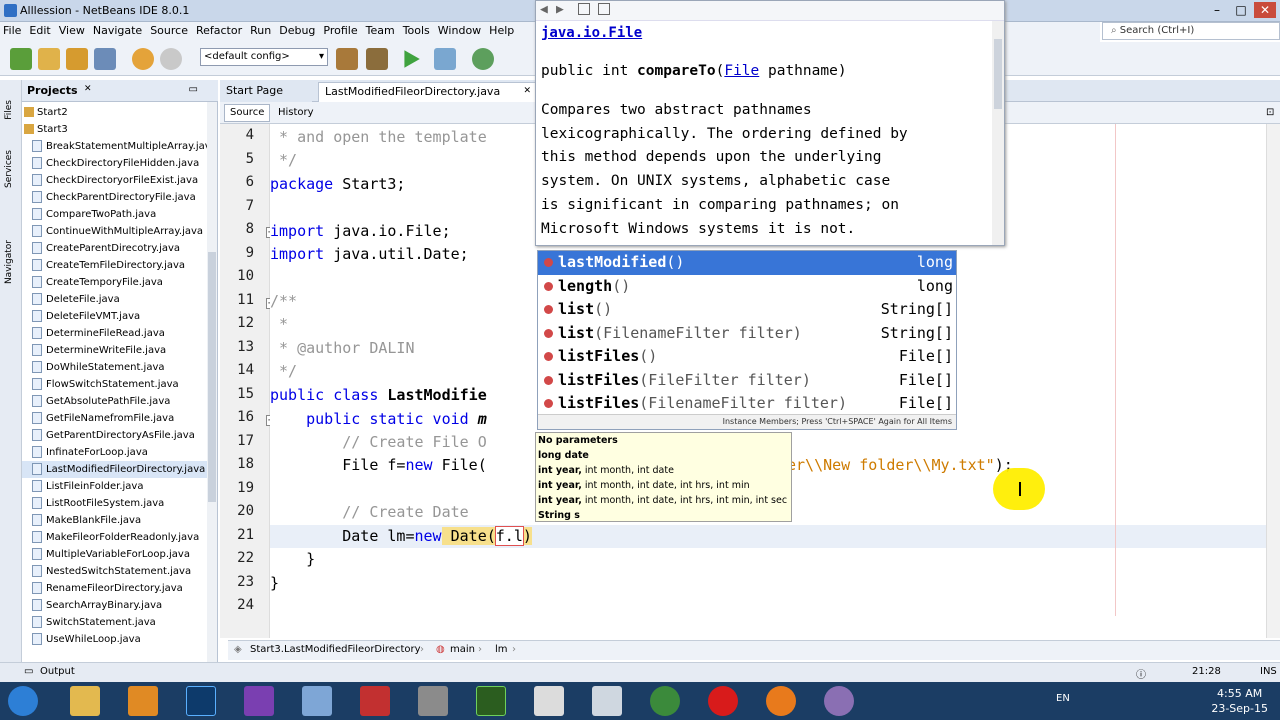 This screenshot has width=1280, height=720. Describe the element at coordinates (747, 381) in the screenshot. I see `completion-item: listFiles(FileFilter filter) File[]` at that location.